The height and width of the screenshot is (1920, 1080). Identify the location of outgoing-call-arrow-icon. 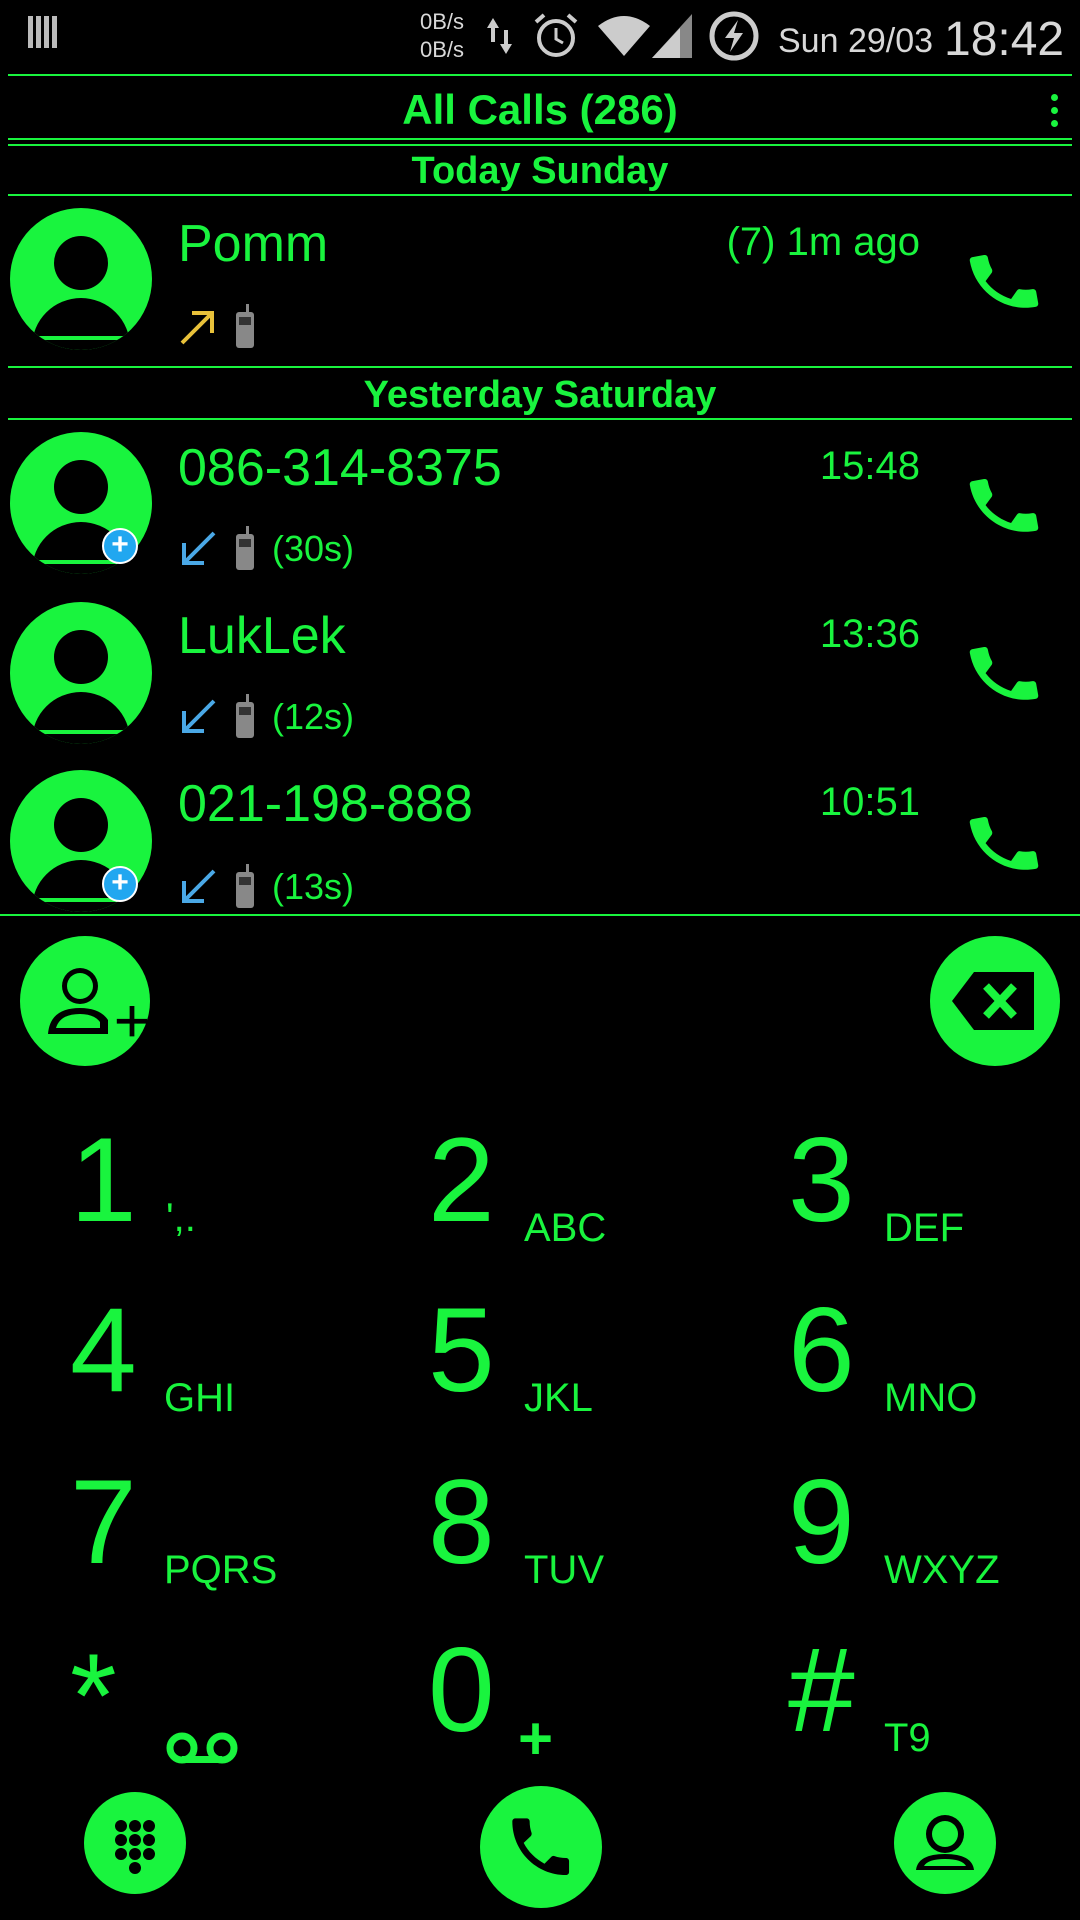
(197, 328).